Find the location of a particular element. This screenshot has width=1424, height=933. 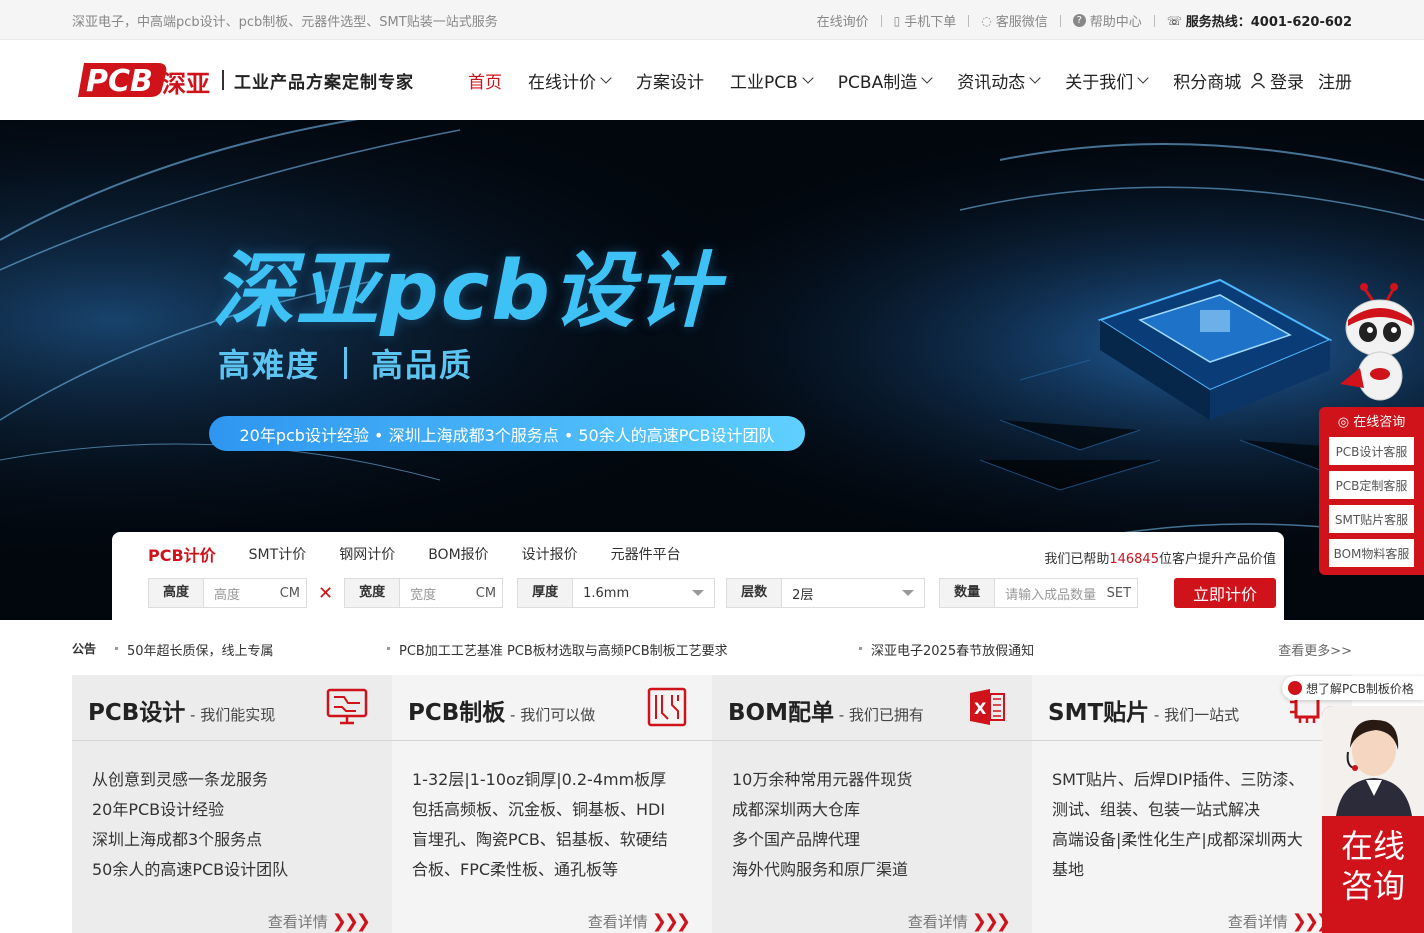

service-hotline: ☏ 服务热线：4001-620-602 is located at coordinates (1259, 22).